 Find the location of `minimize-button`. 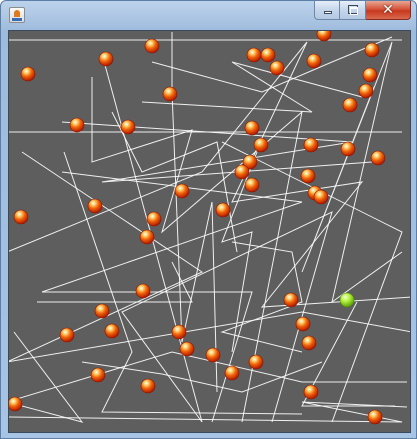

minimize-button is located at coordinates (327, 10).